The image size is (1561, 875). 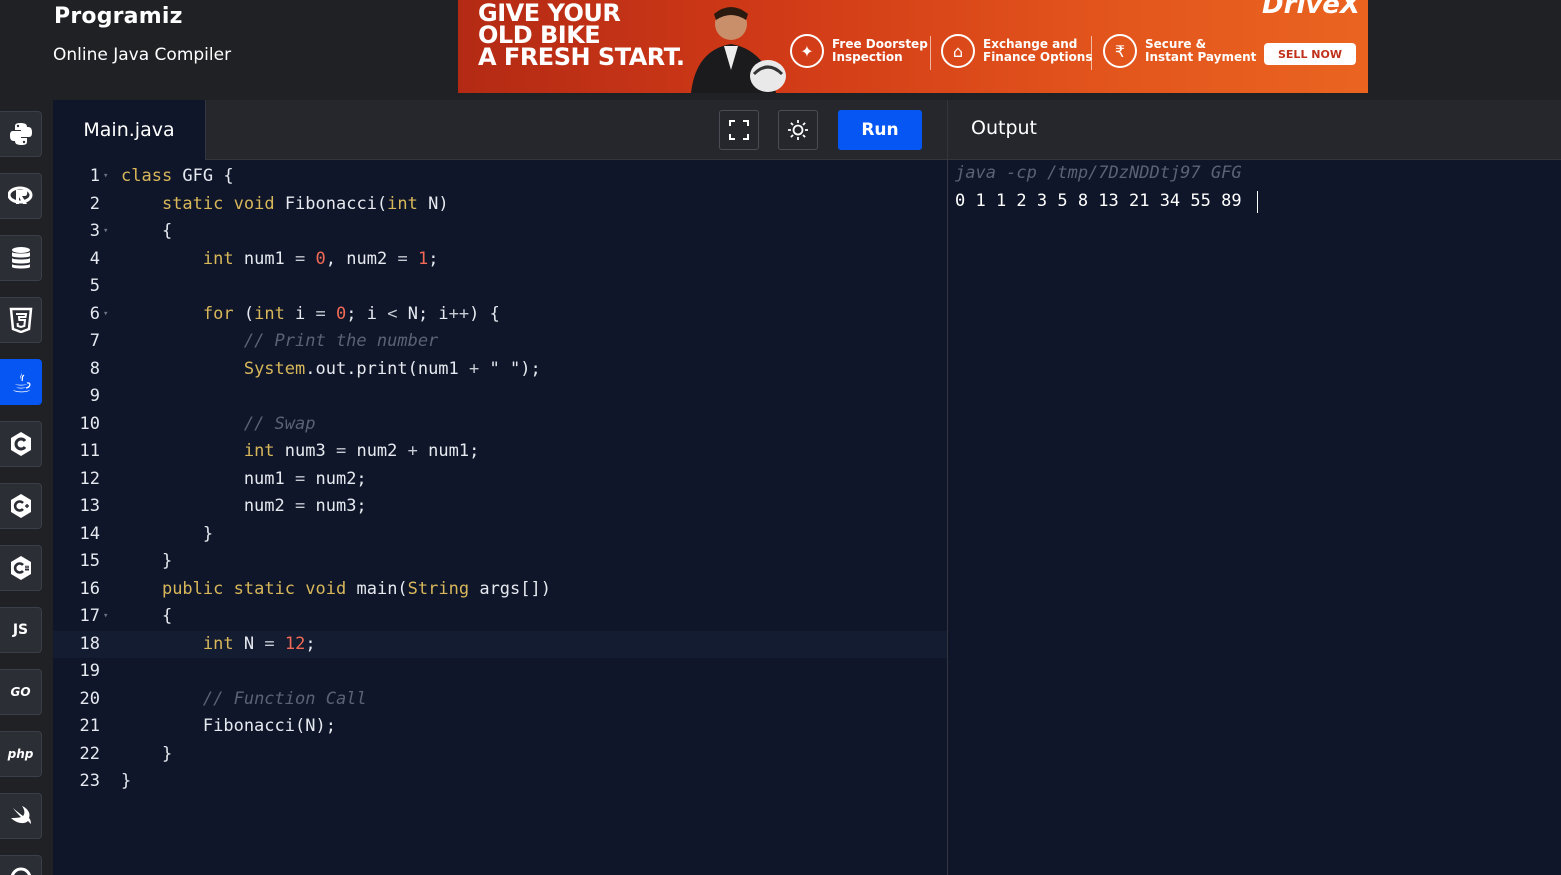 I want to click on python-icon, so click(x=20, y=134).